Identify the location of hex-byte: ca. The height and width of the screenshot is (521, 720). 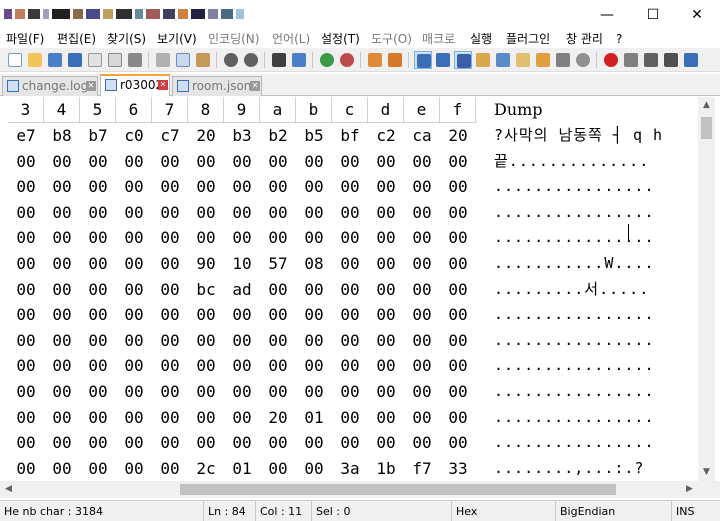
(422, 136).